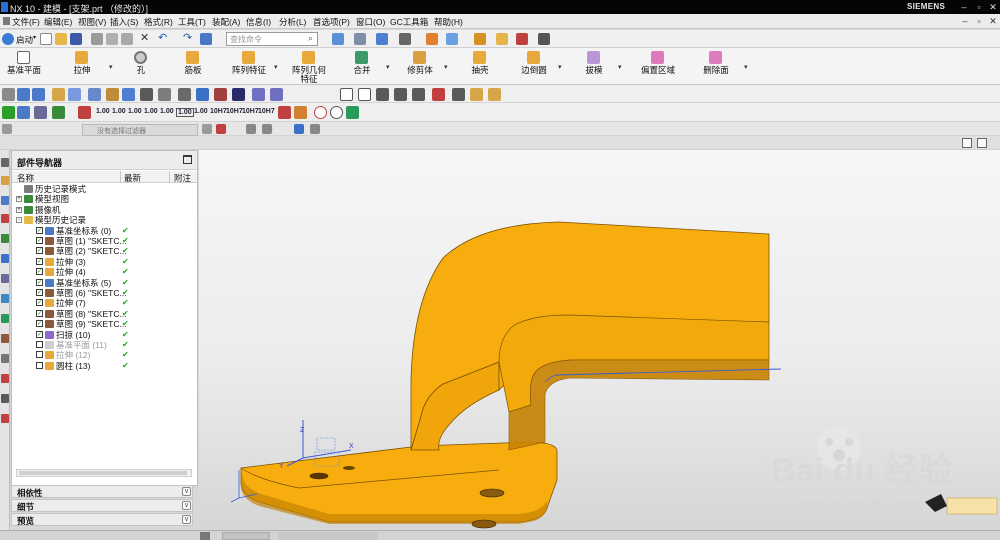 The height and width of the screenshot is (540, 1000). What do you see at coordinates (104, 335) in the screenshot?
I see `tree-row: ✓ 扫掠 (10) ✔` at bounding box center [104, 335].